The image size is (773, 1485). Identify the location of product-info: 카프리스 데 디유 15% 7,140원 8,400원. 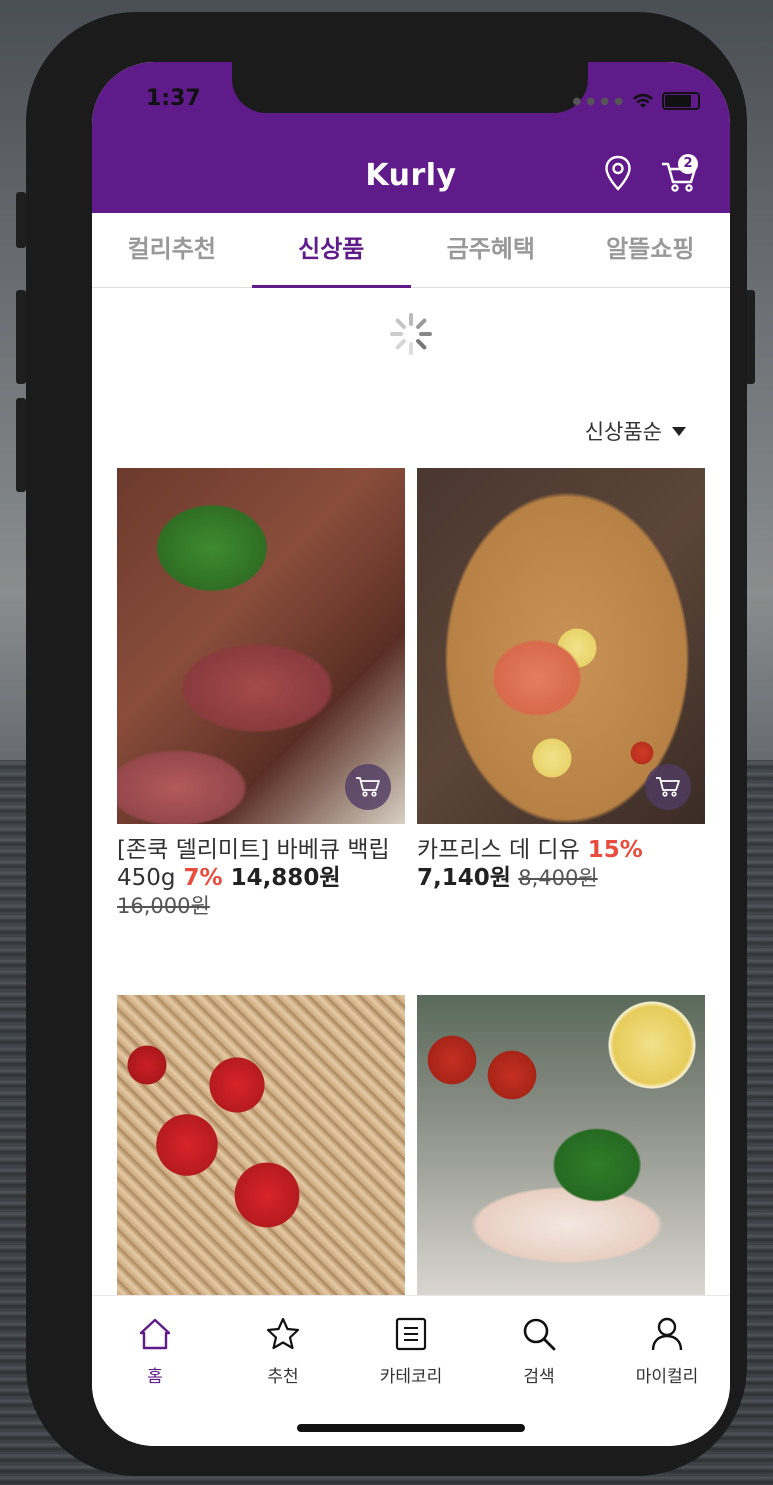
(561, 864).